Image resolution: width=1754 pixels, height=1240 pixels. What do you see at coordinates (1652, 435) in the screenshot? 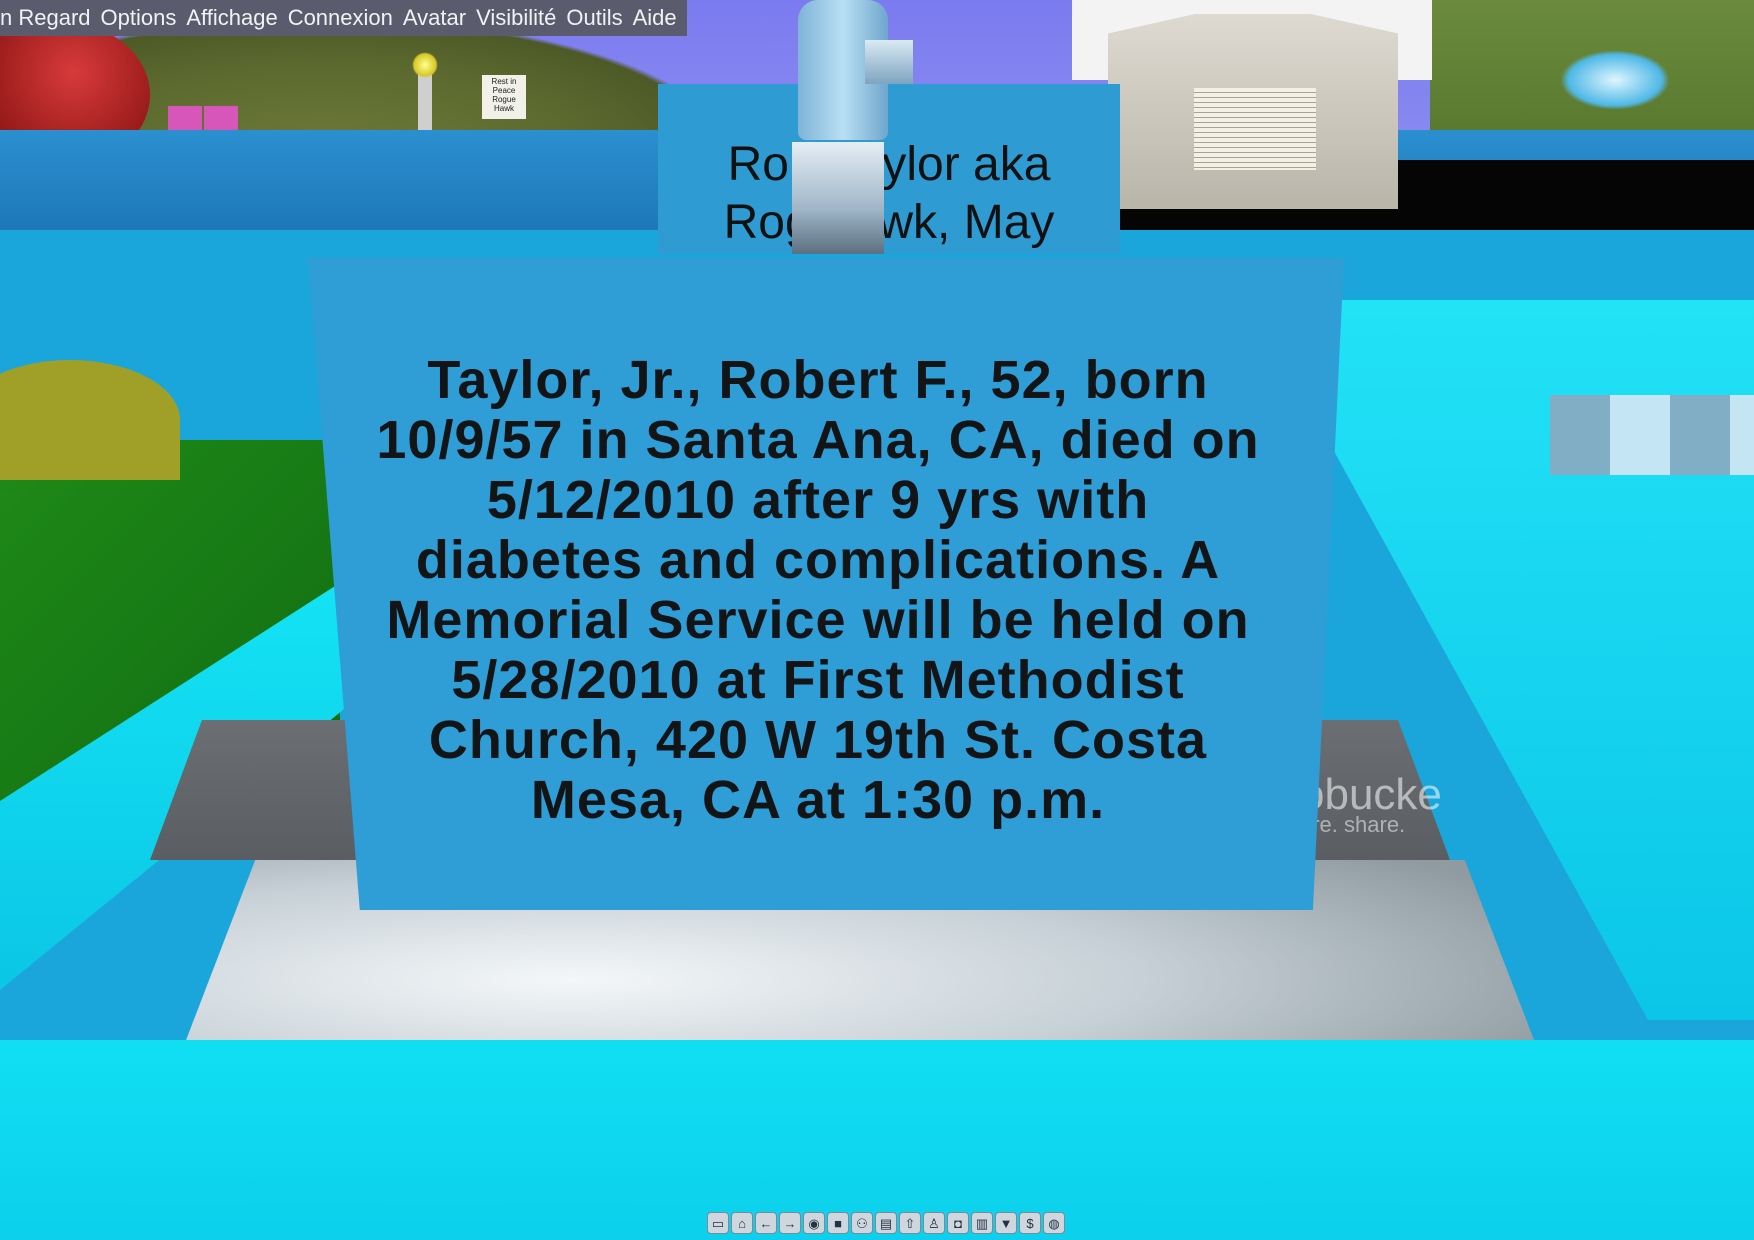
I see `steps` at bounding box center [1652, 435].